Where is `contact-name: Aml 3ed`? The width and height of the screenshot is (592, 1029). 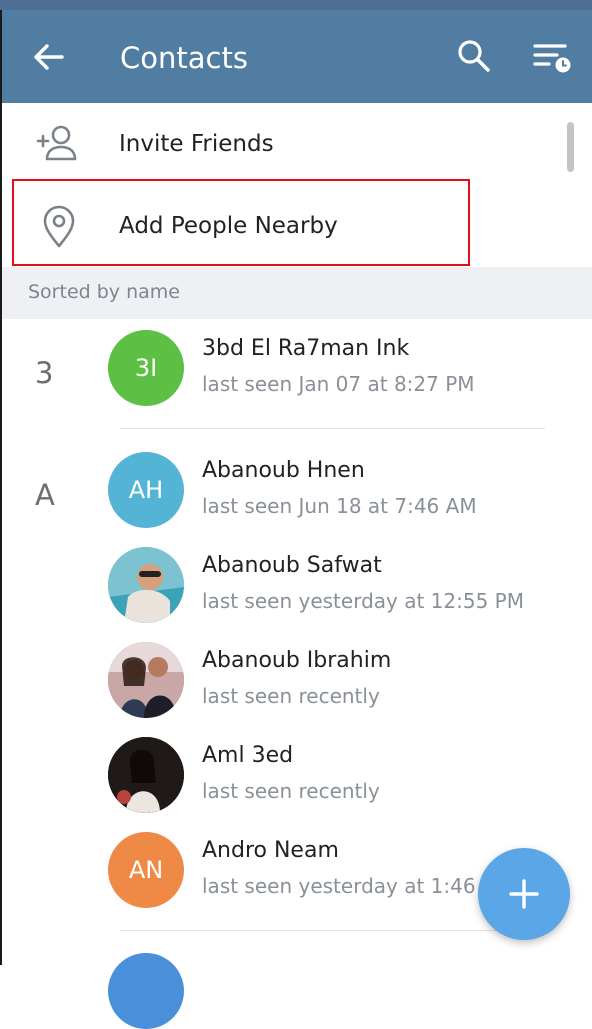
contact-name: Aml 3ed is located at coordinates (248, 755).